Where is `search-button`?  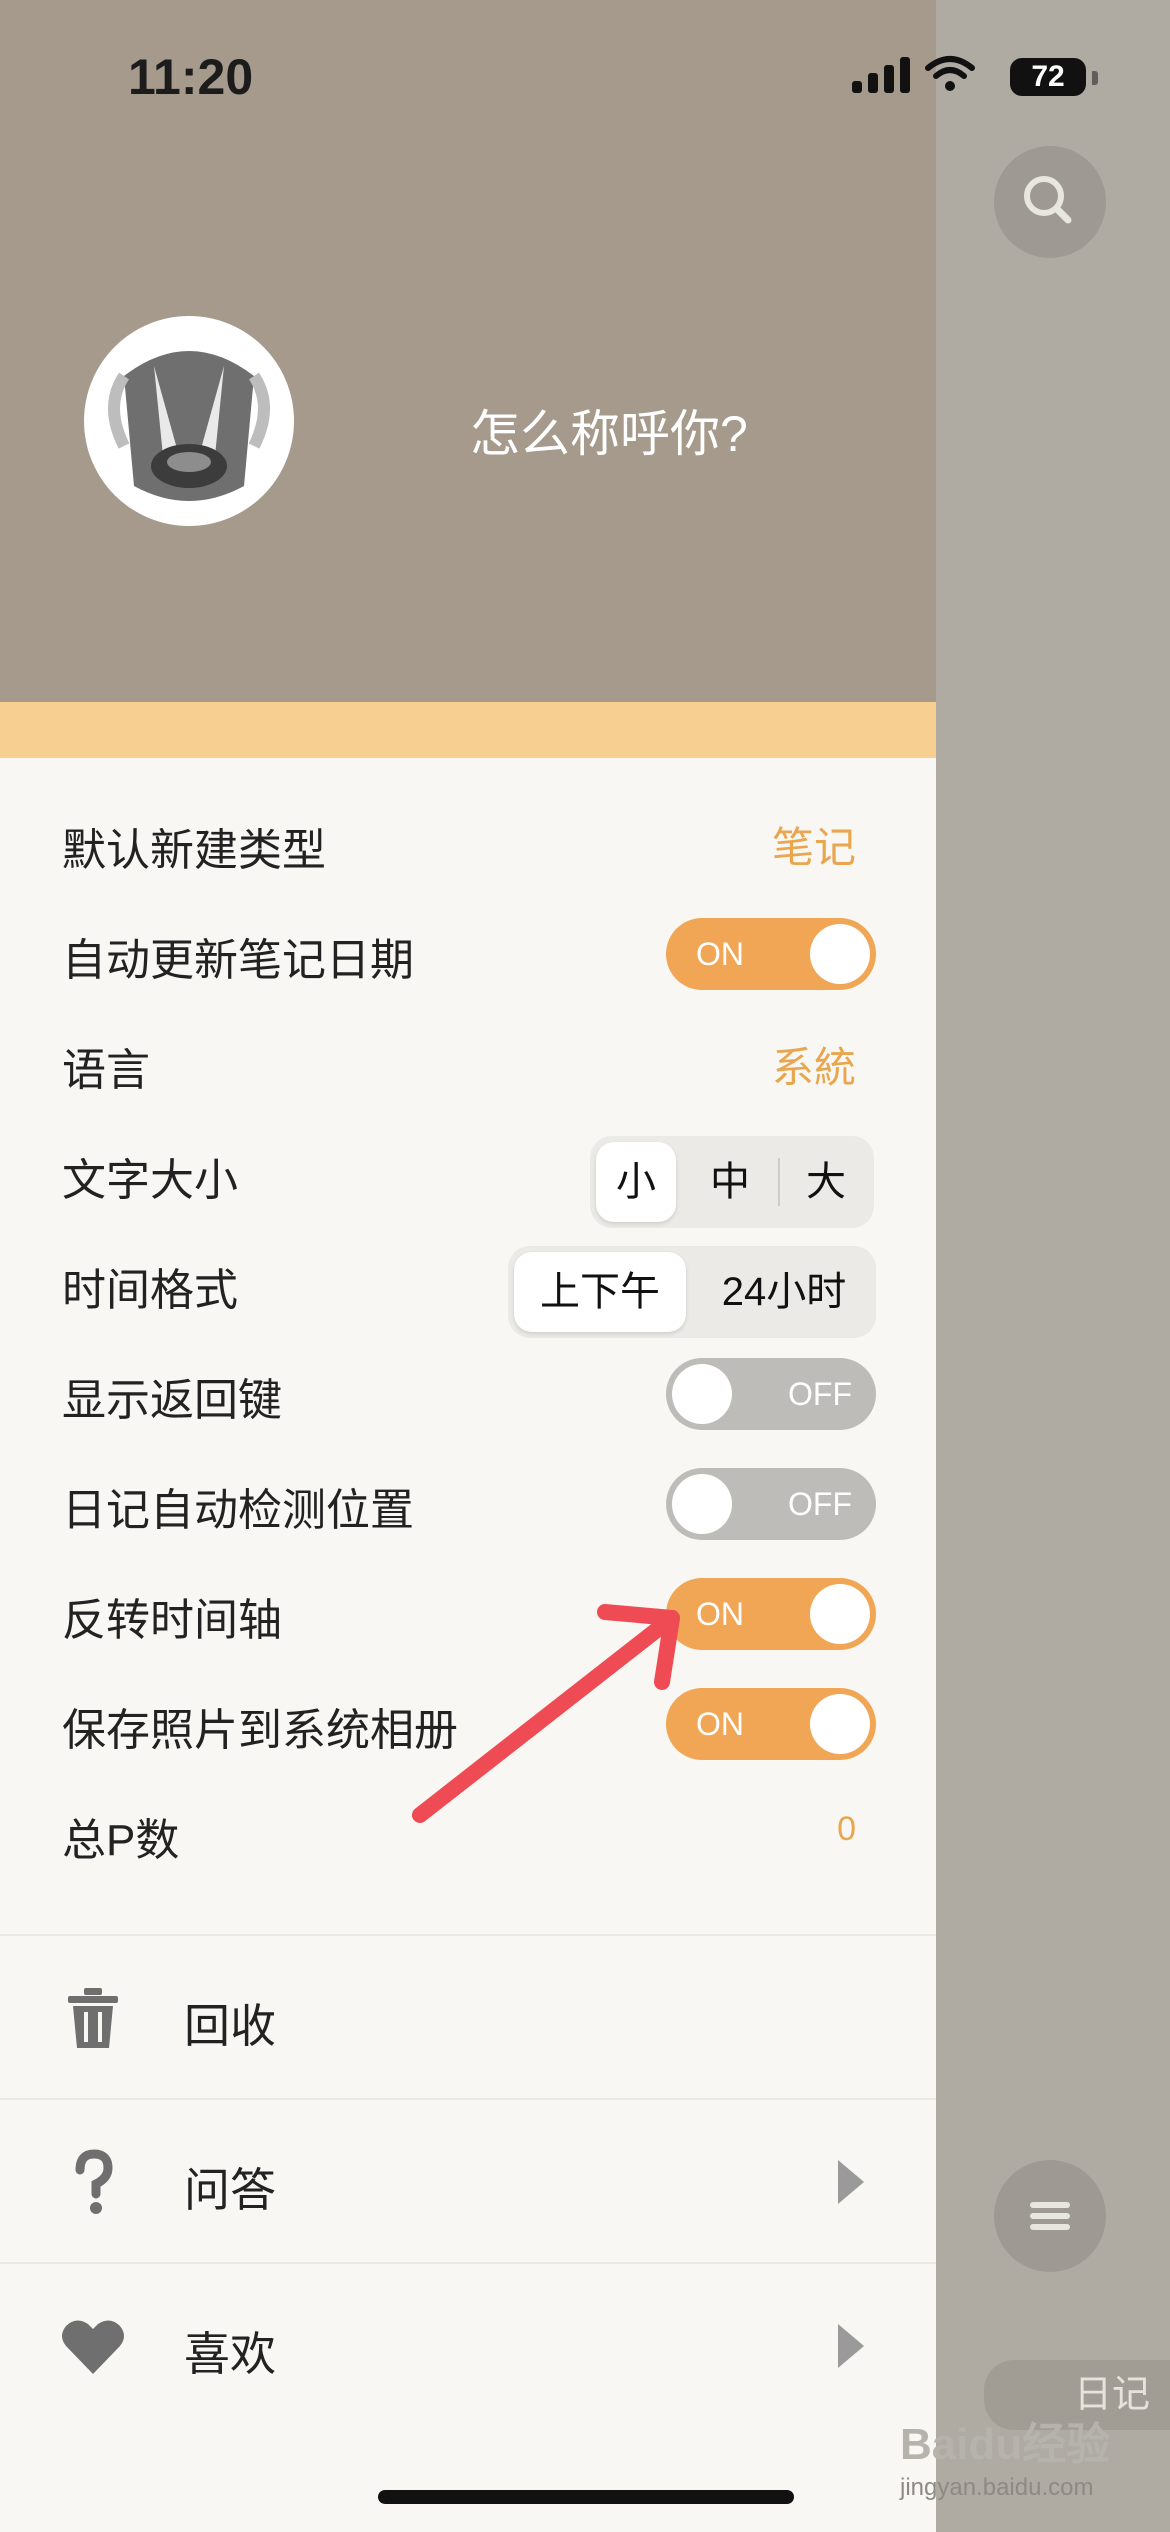 search-button is located at coordinates (1050, 202).